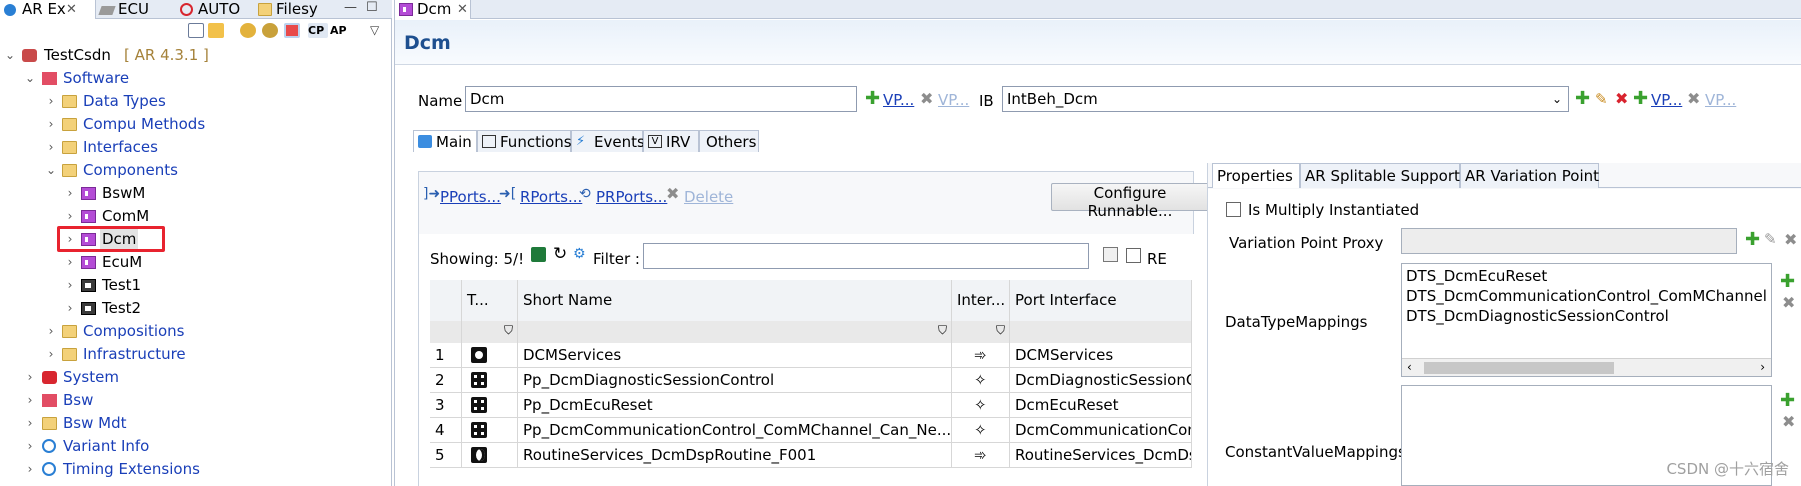 The image size is (1801, 486). Describe the element at coordinates (538, 254) in the screenshot. I see `excel-export-icon` at that location.